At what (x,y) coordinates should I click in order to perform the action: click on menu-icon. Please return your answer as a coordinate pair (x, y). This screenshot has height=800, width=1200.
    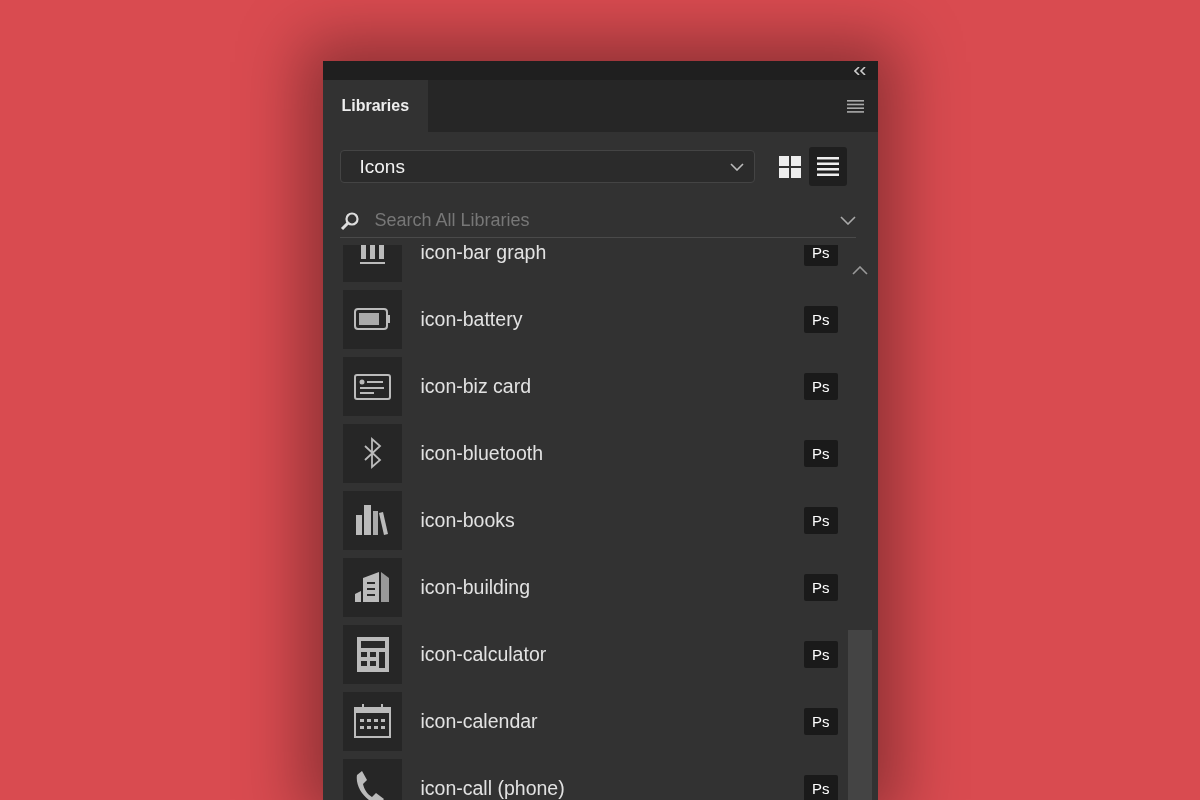
    Looking at the image, I should click on (855, 106).